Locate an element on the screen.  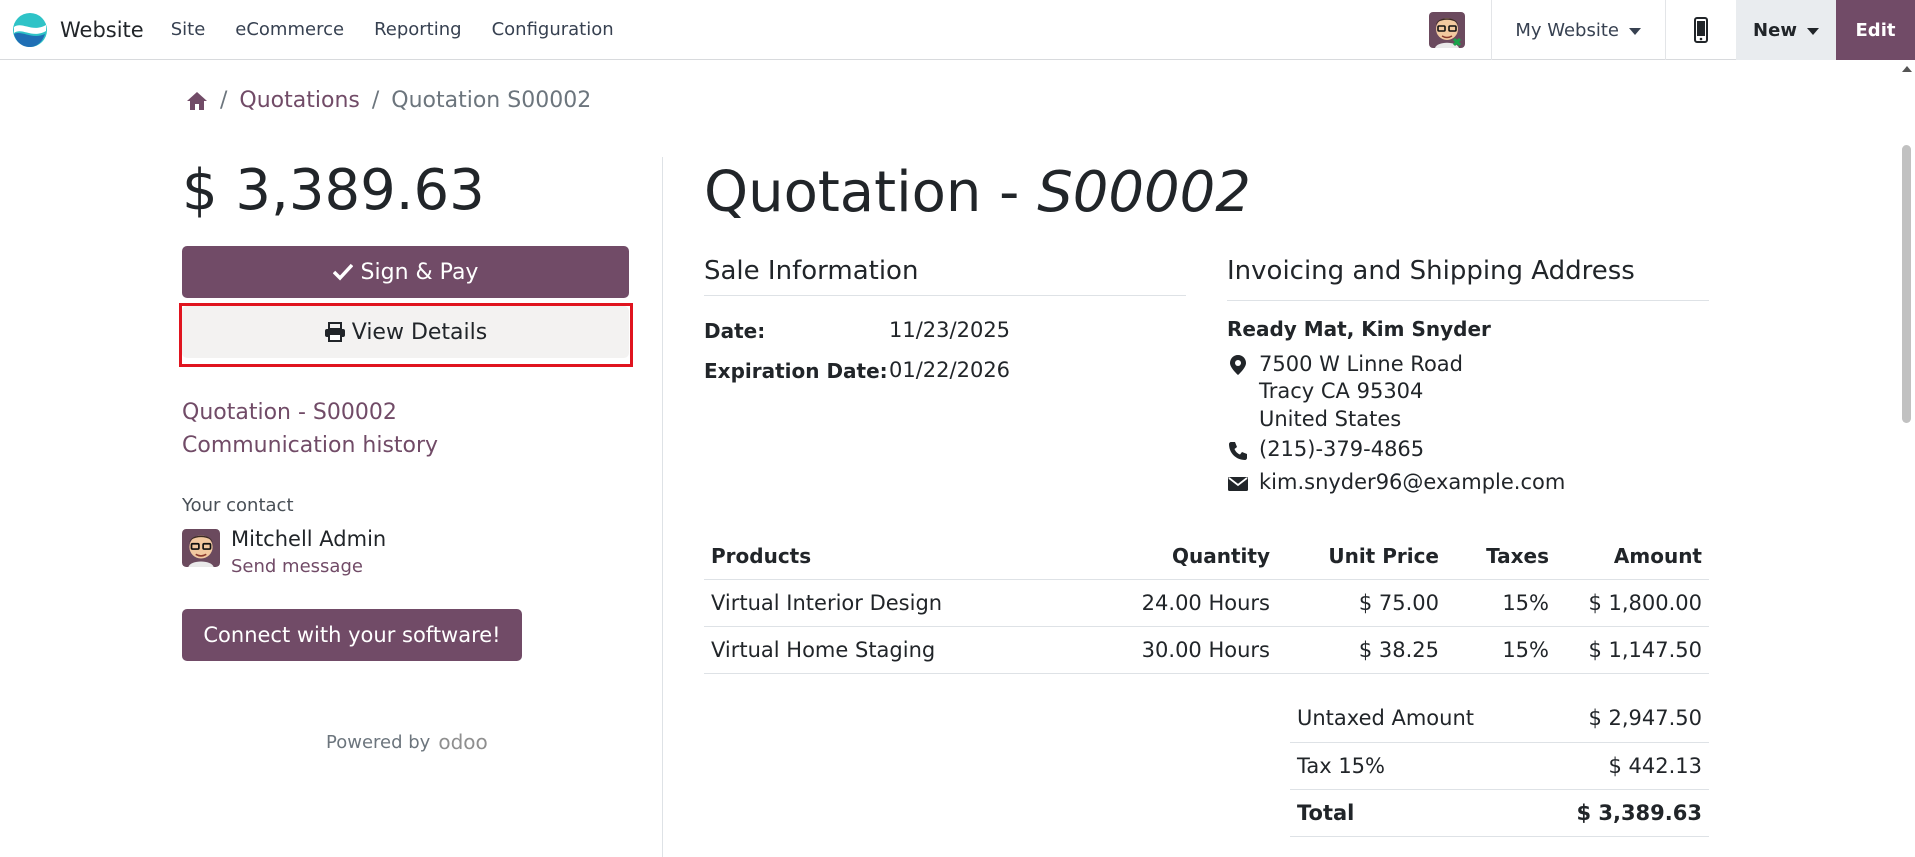
powered-by: Powered by odoo is located at coordinates (407, 742).